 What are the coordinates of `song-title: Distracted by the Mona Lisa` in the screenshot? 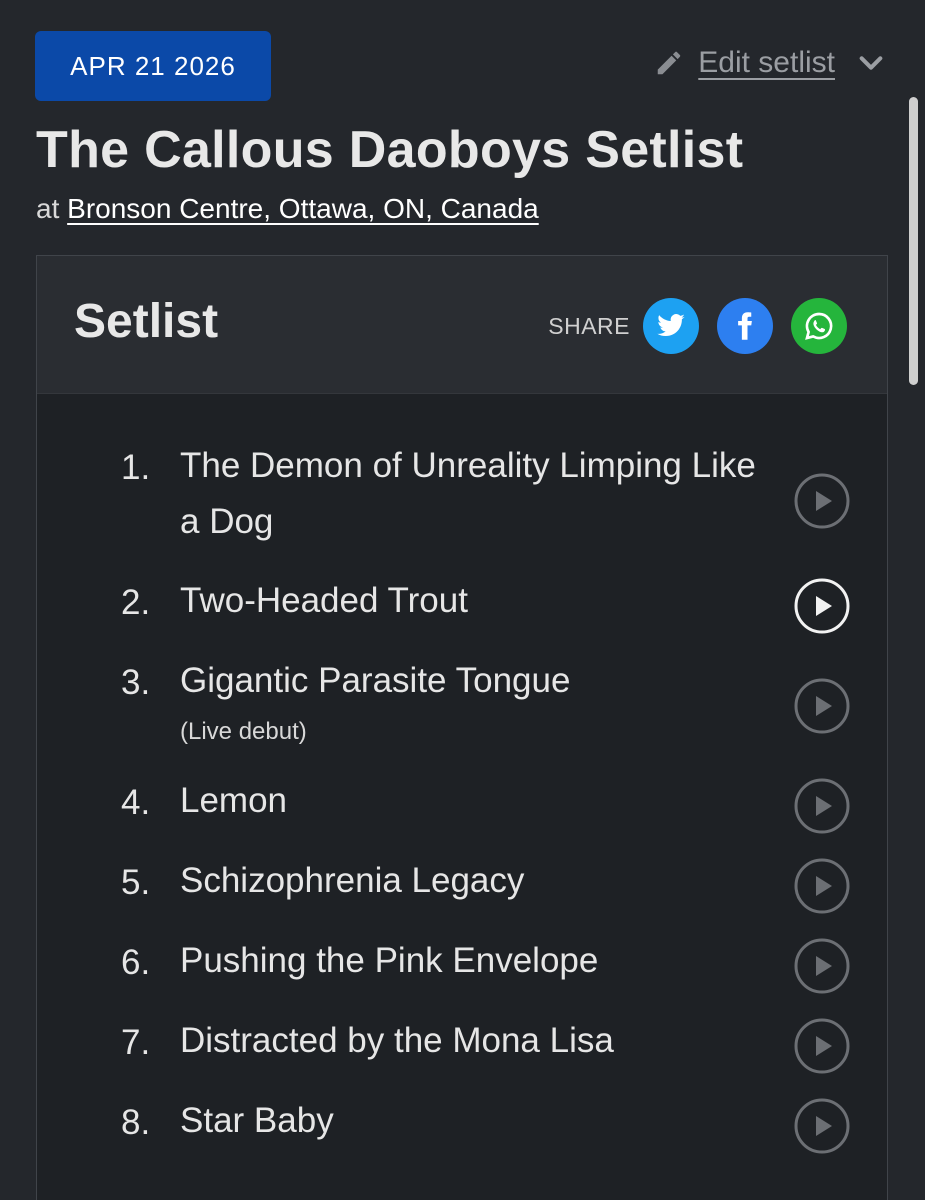 It's located at (480, 1041).